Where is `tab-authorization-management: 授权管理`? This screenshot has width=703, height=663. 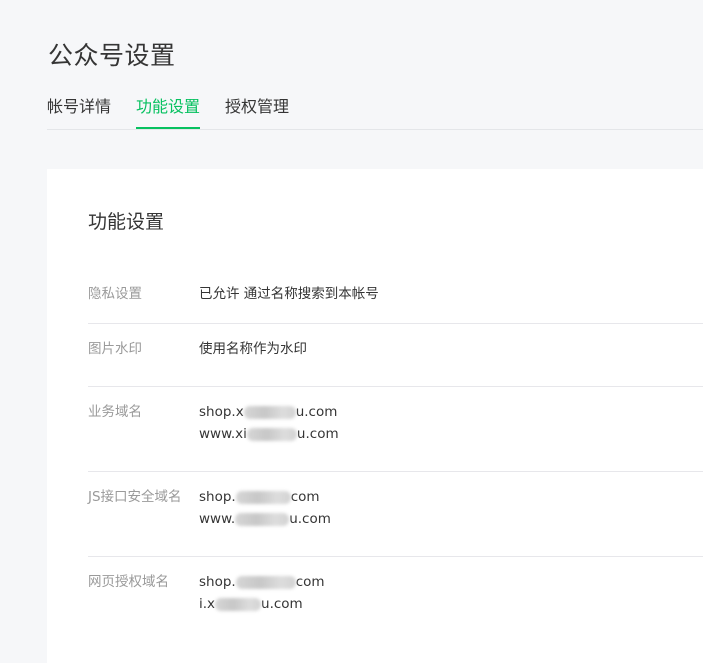 tab-authorization-management: 授权管理 is located at coordinates (257, 112).